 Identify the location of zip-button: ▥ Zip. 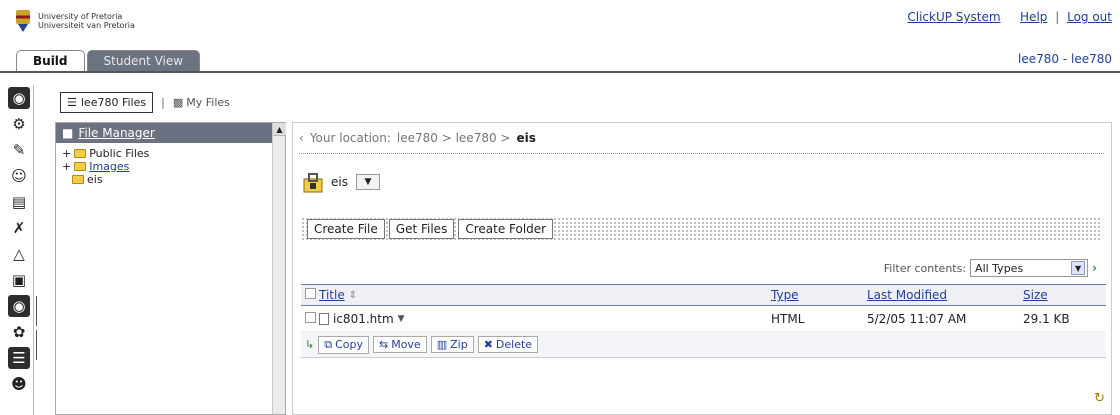
(452, 344).